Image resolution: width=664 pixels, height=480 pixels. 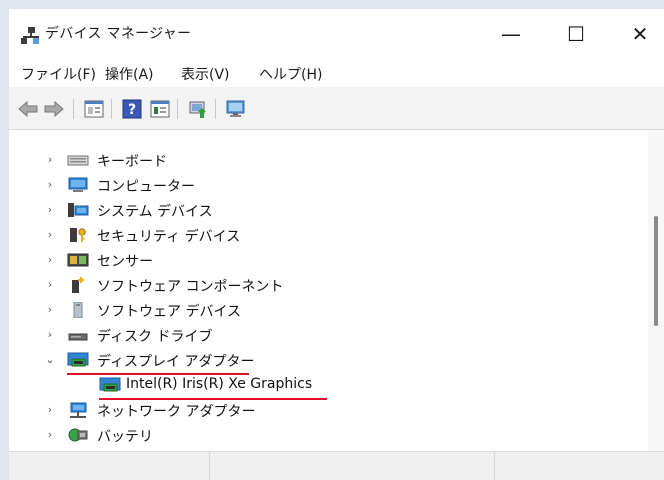 I want to click on sensor-icon, so click(x=78, y=260).